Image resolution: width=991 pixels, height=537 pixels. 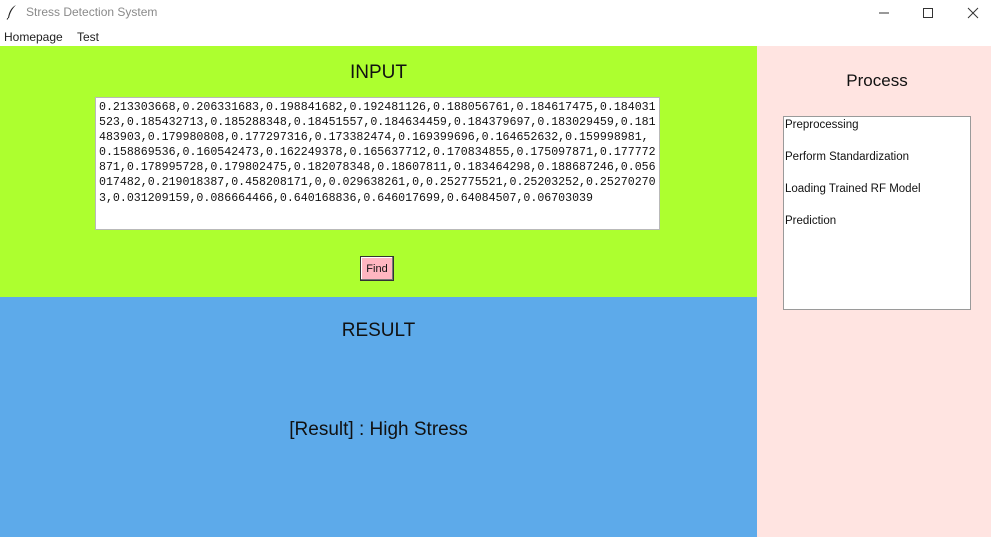 I want to click on title-bar: Stress Detection System, so click(x=495, y=13).